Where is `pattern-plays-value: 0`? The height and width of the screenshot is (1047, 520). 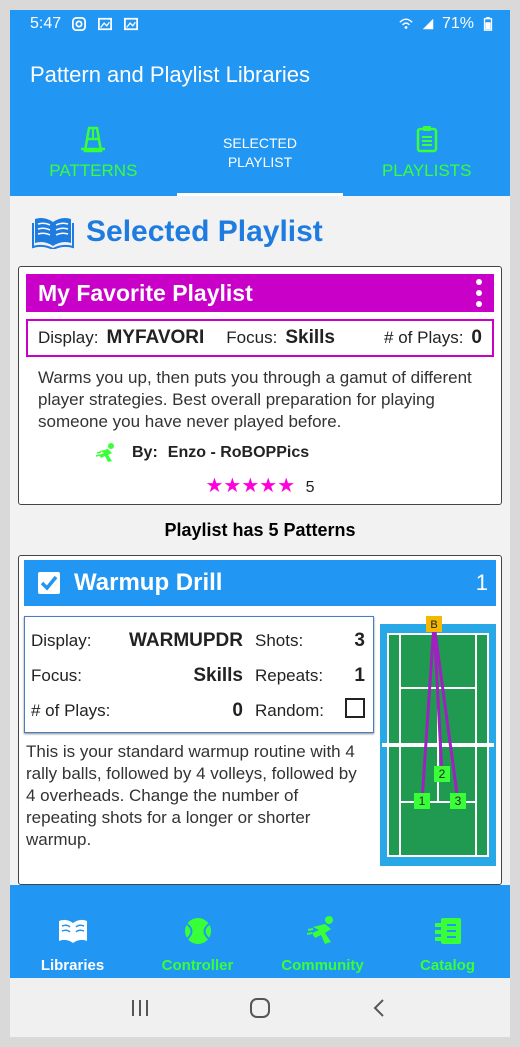 pattern-plays-value: 0 is located at coordinates (237, 710).